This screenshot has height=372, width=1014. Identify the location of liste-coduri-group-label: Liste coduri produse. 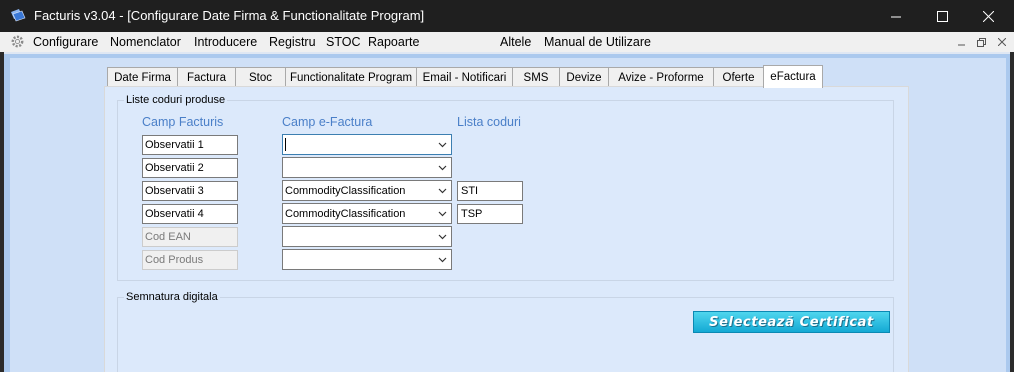
(176, 100).